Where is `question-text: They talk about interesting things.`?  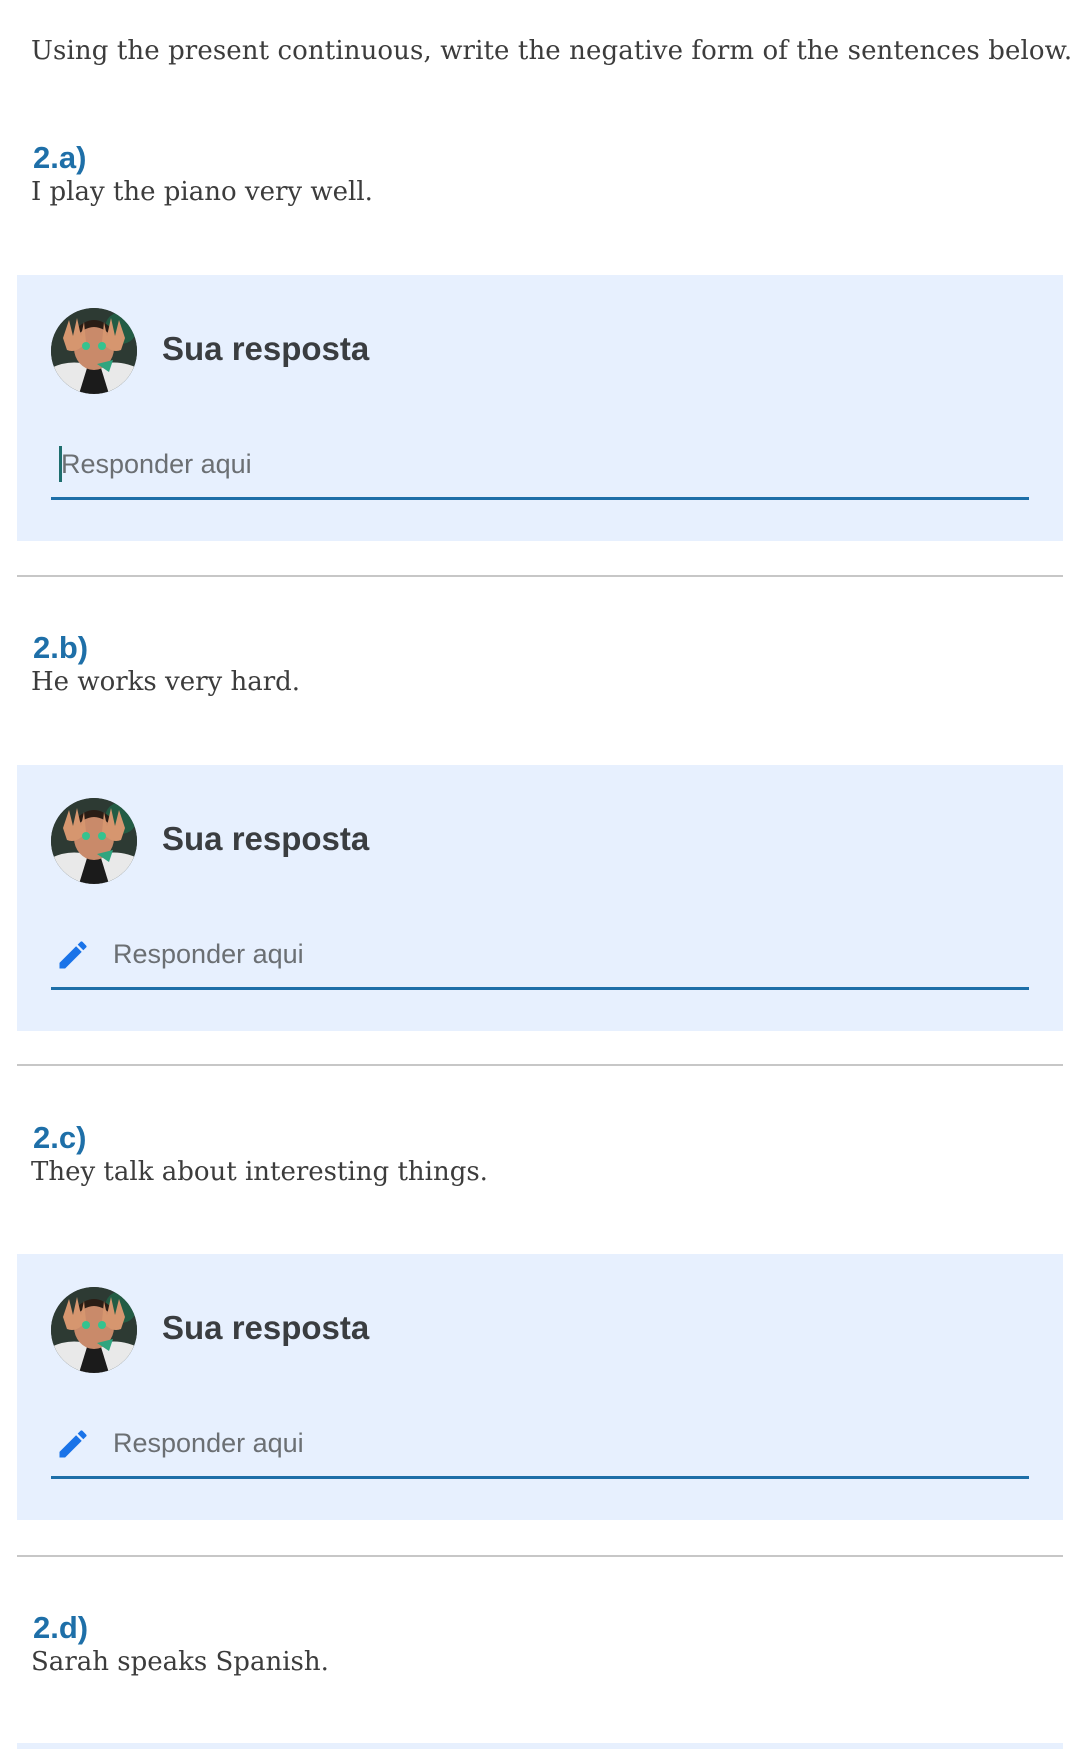
question-text: They talk about interesting things. is located at coordinates (259, 1172).